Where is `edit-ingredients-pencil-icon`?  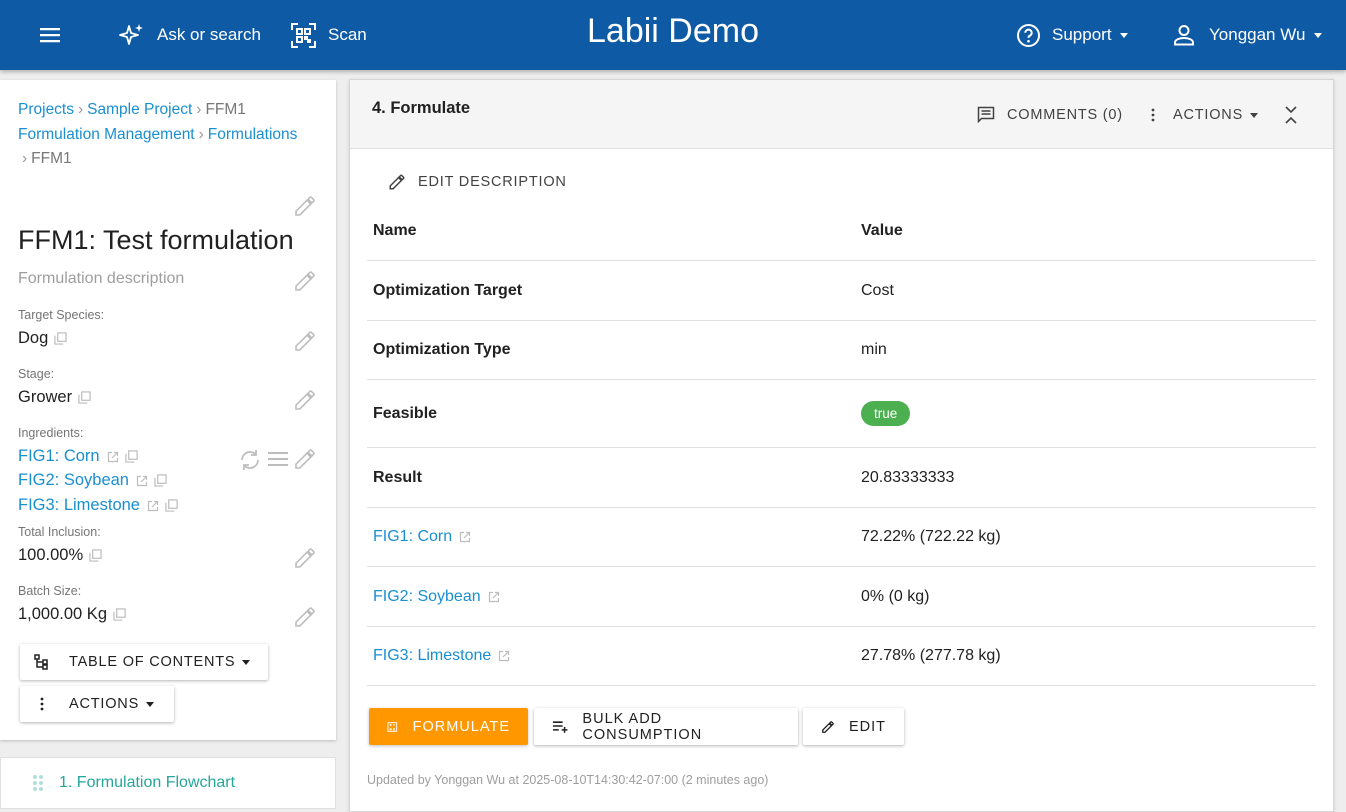 edit-ingredients-pencil-icon is located at coordinates (305, 459).